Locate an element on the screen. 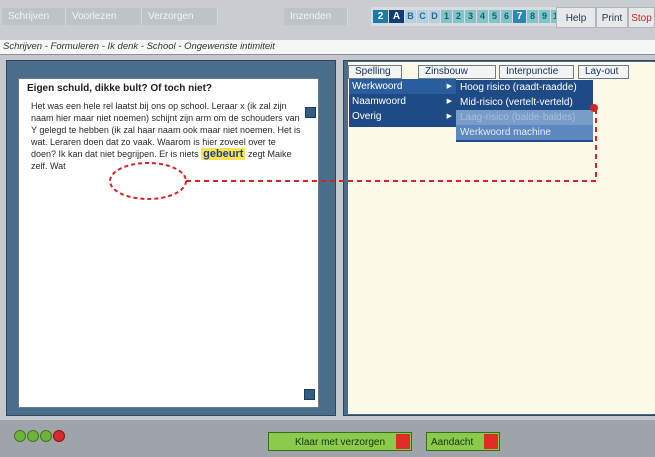  tab-interpunctie: Interpunctie is located at coordinates (536, 72).